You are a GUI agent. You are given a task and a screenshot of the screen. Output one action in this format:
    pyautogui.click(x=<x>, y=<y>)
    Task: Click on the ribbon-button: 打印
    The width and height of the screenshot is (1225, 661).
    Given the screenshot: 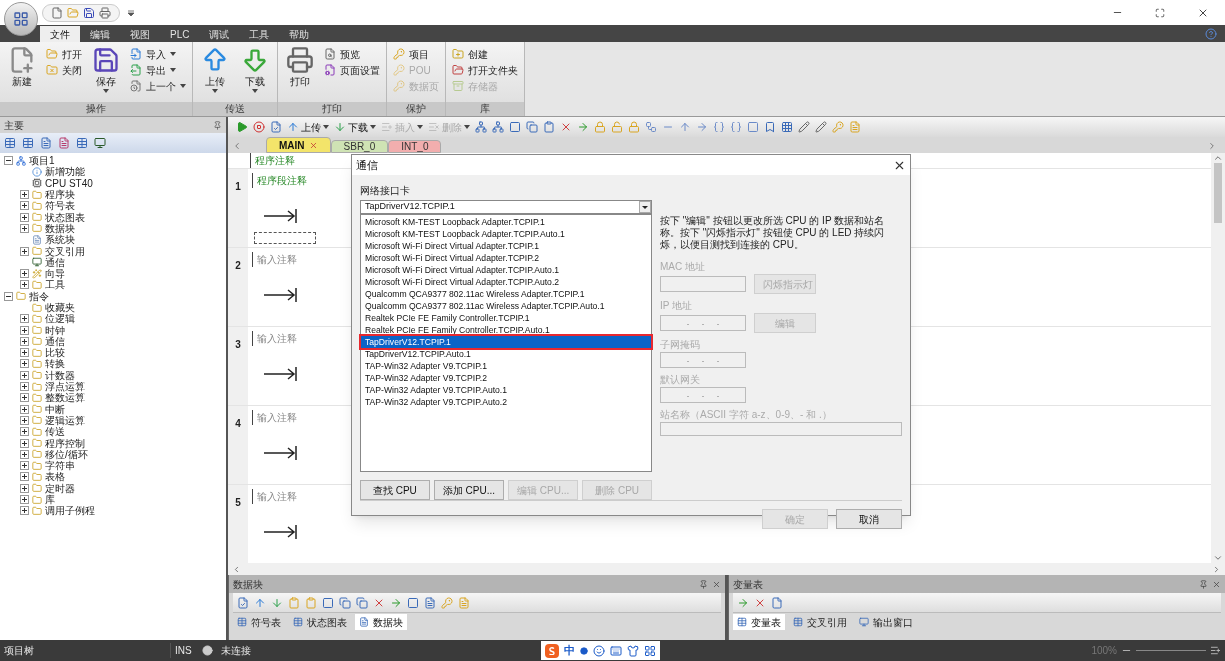 What is the action you would take?
    pyautogui.click(x=300, y=67)
    